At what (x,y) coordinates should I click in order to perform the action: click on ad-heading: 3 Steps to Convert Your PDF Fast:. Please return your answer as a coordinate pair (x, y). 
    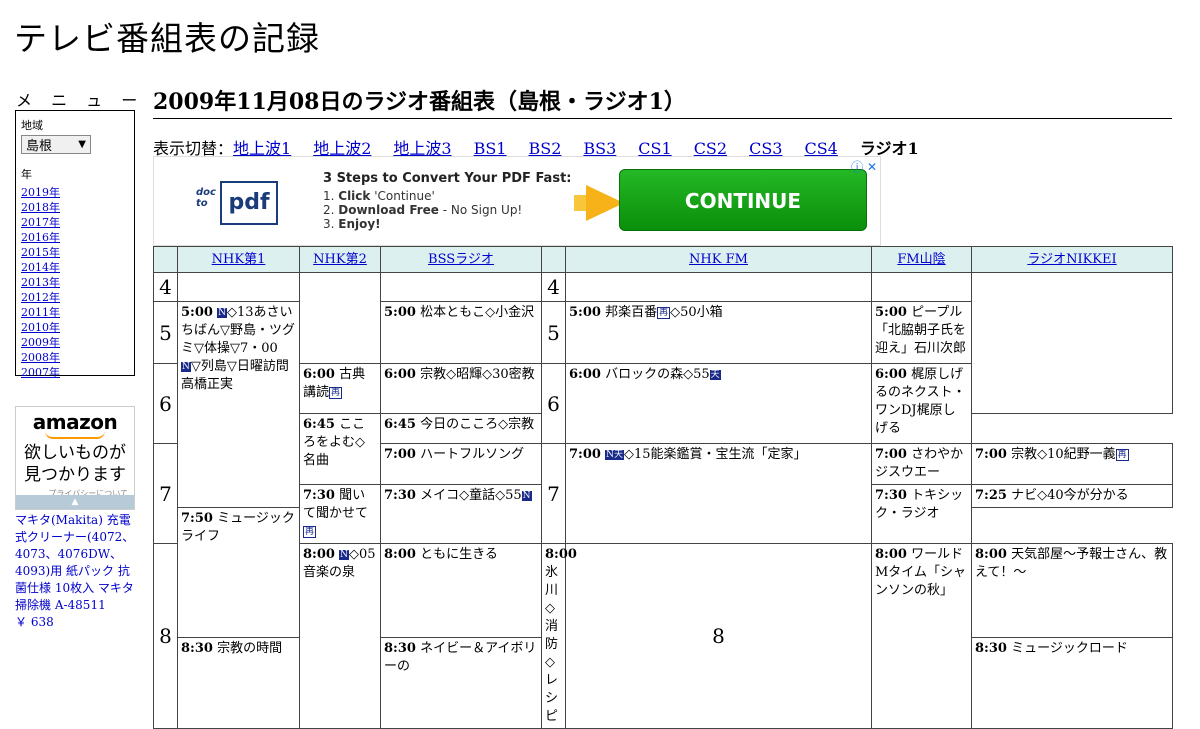
    Looking at the image, I should click on (447, 178).